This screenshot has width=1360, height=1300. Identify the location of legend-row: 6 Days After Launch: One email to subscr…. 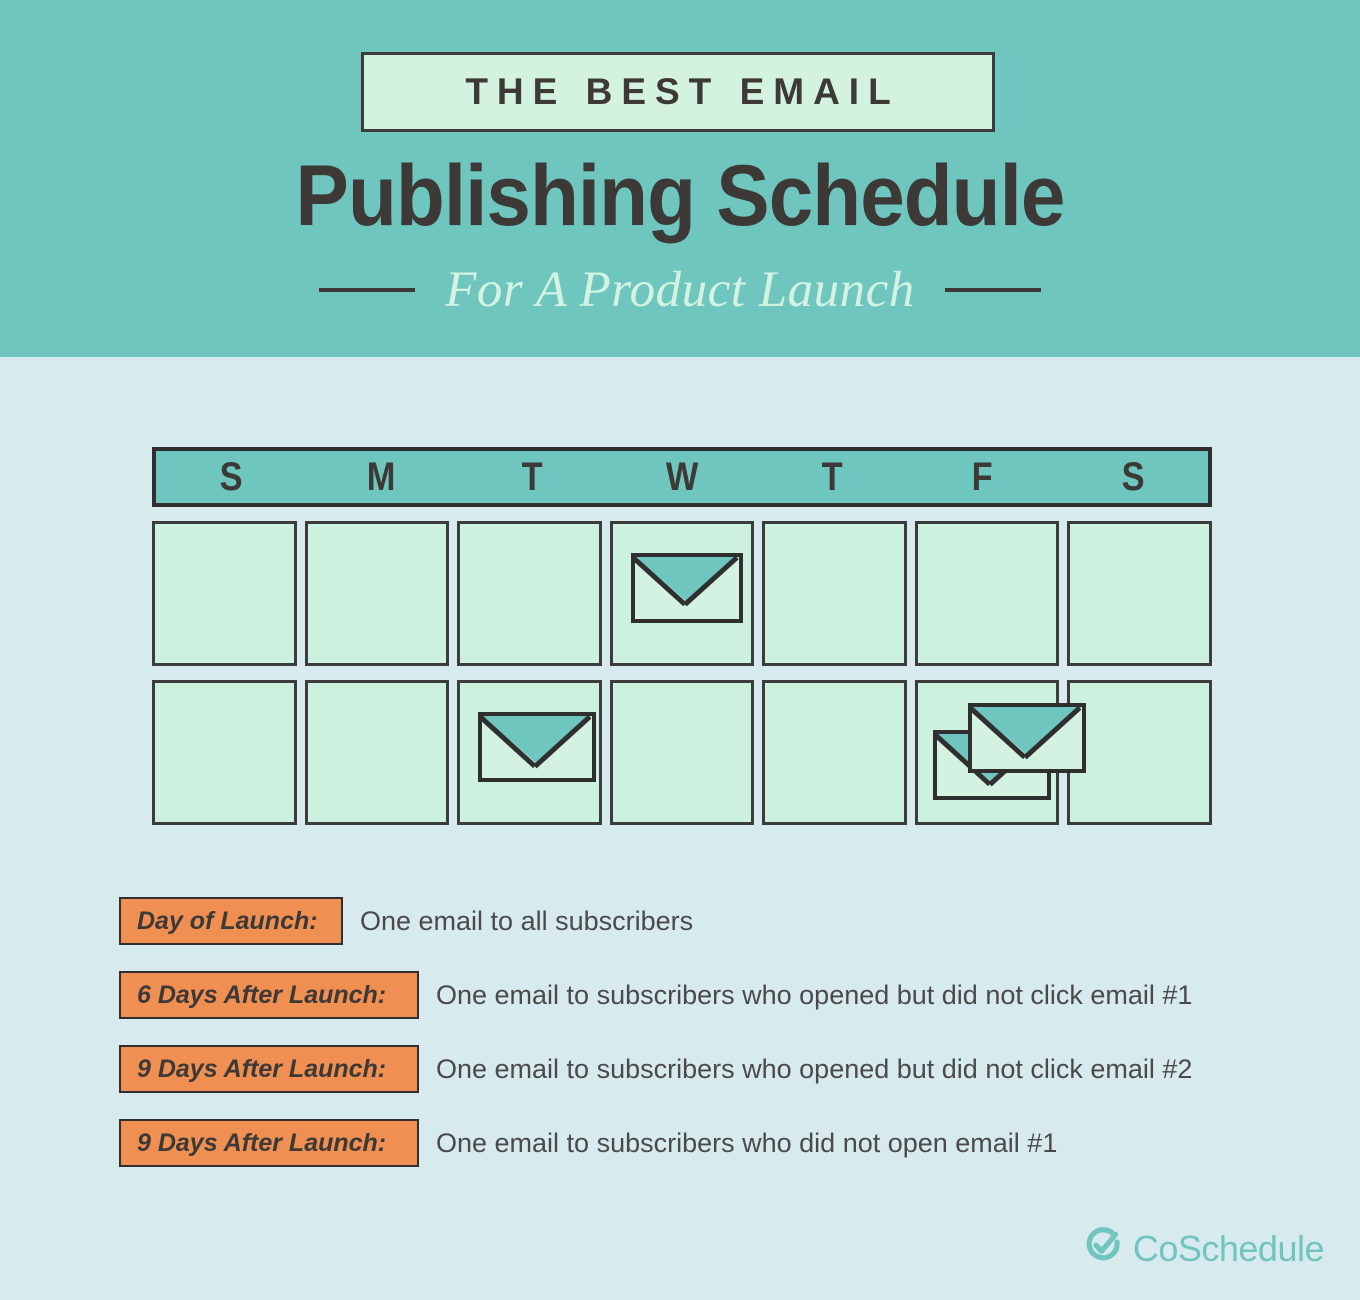
(719, 995).